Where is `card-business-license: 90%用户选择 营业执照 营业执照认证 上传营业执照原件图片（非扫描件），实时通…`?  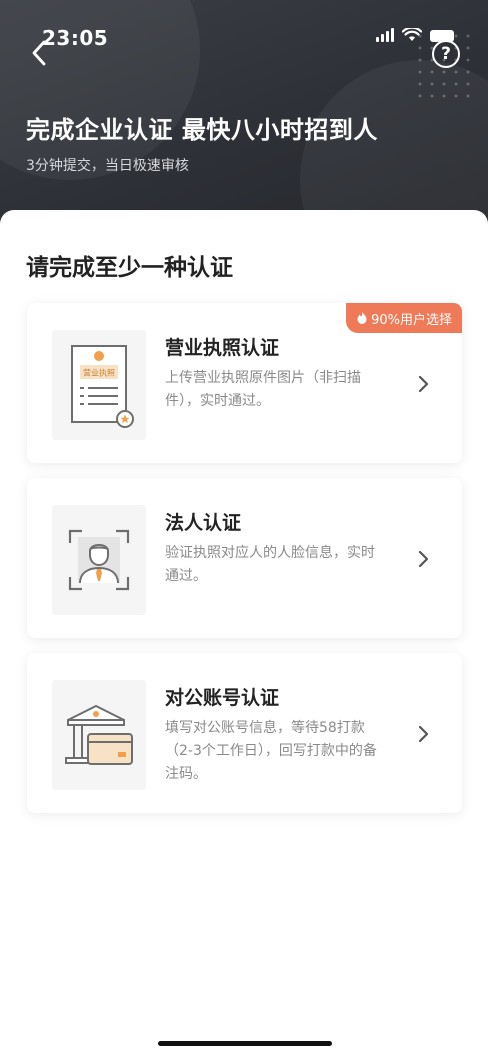
card-business-license: 90%用户选择 营业执照 营业执照认证 上传营业执照原件图片（非扫描件），实时通… is located at coordinates (244, 383).